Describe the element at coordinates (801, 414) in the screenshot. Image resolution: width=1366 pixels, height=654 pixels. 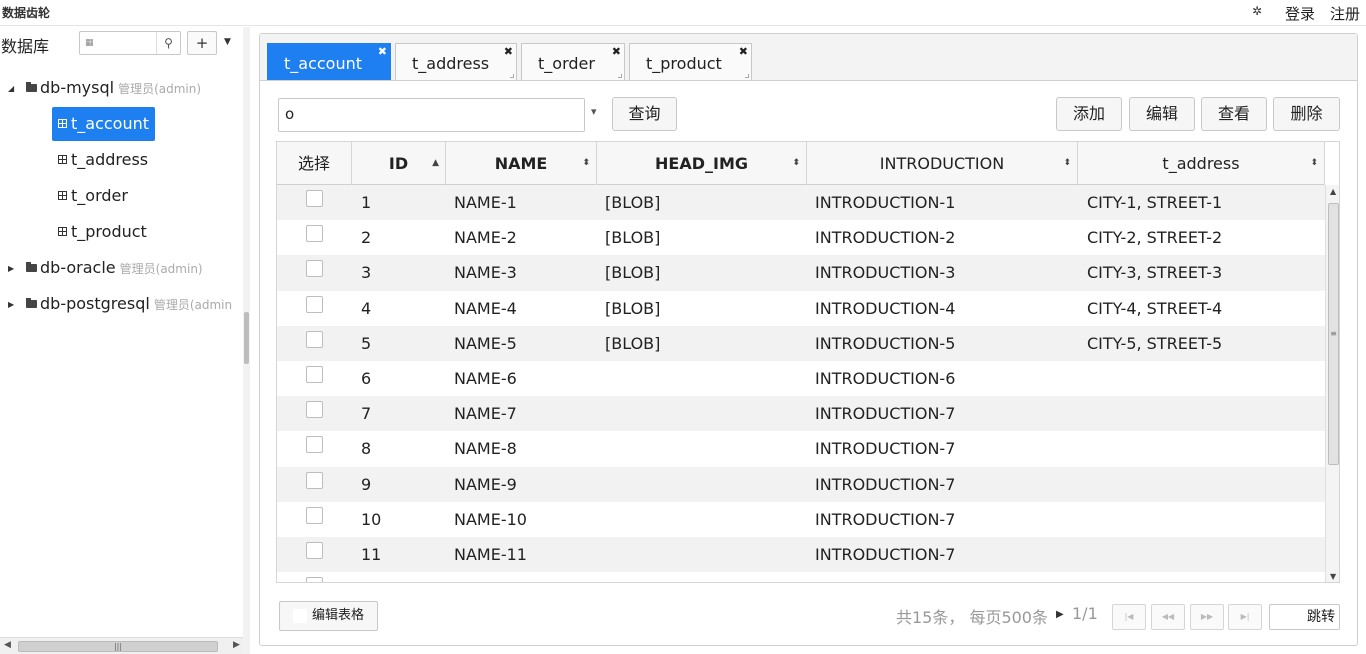
I see `table-row: 7 NAME-7 INTRODUCTION-7` at that location.